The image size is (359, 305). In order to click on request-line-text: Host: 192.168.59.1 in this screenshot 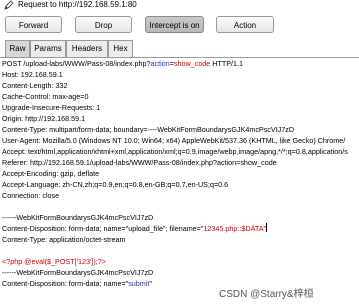, I will do `click(32, 74)`.